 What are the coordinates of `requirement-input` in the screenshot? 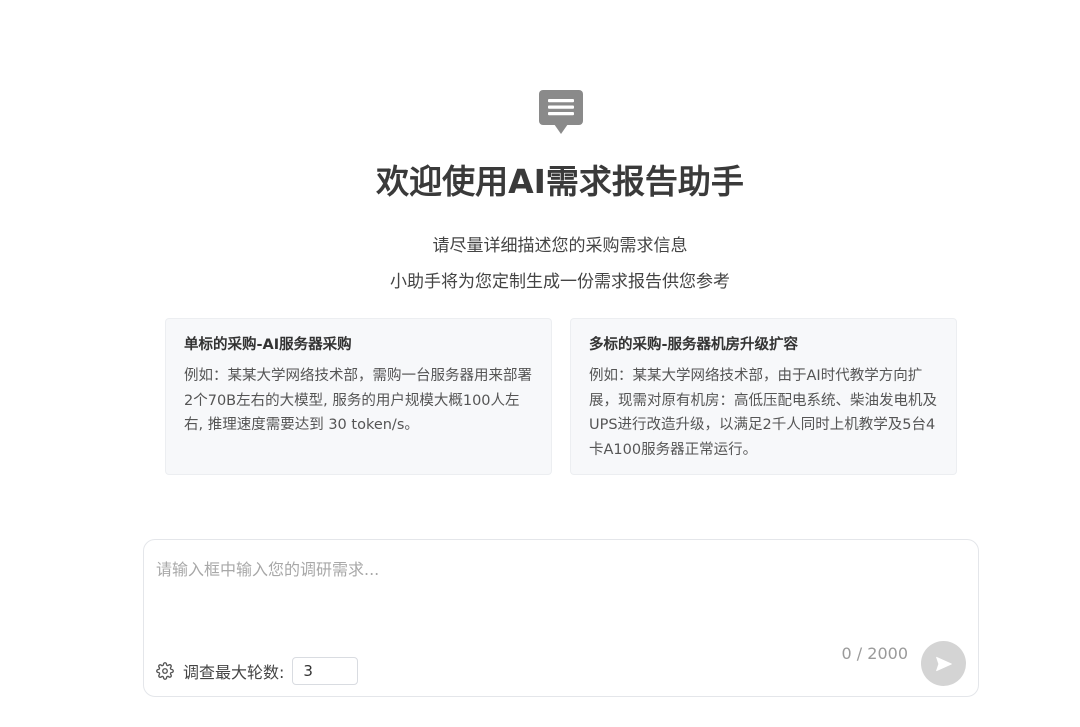 It's located at (561, 591).